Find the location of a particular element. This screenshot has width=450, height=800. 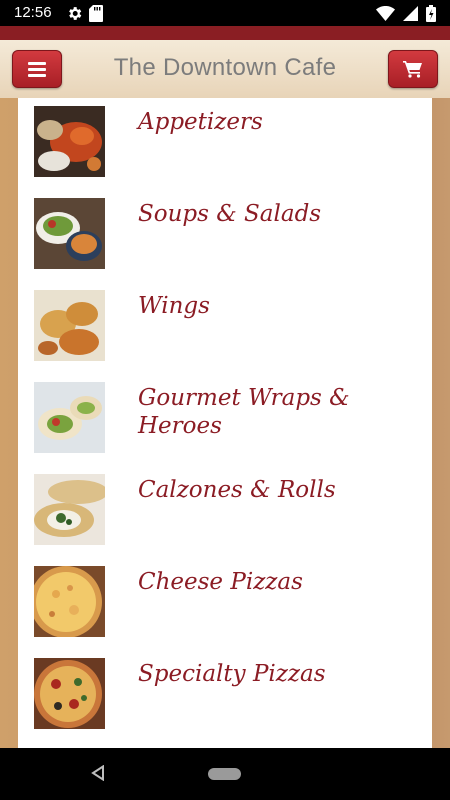

category-label: Wings is located at coordinates (174, 306).